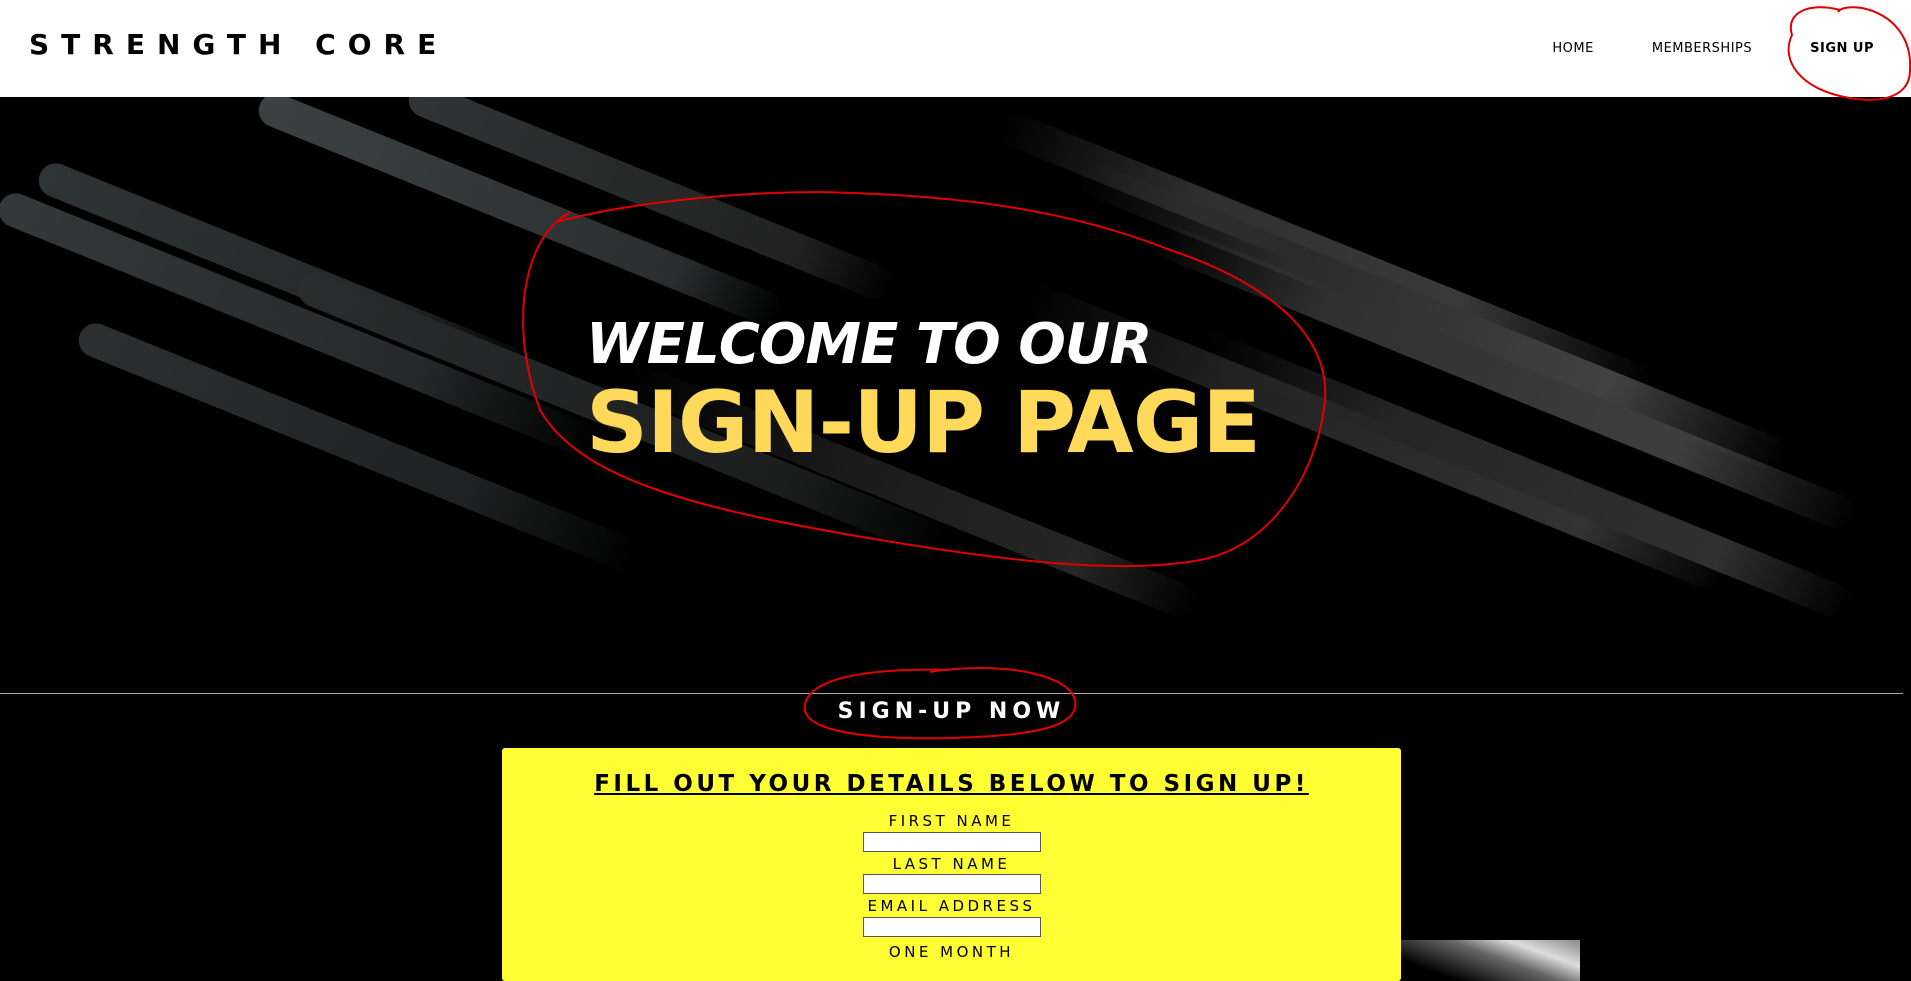 The image size is (1911, 981). I want to click on signup-section-title: SIGN-UP NOW, so click(951, 711).